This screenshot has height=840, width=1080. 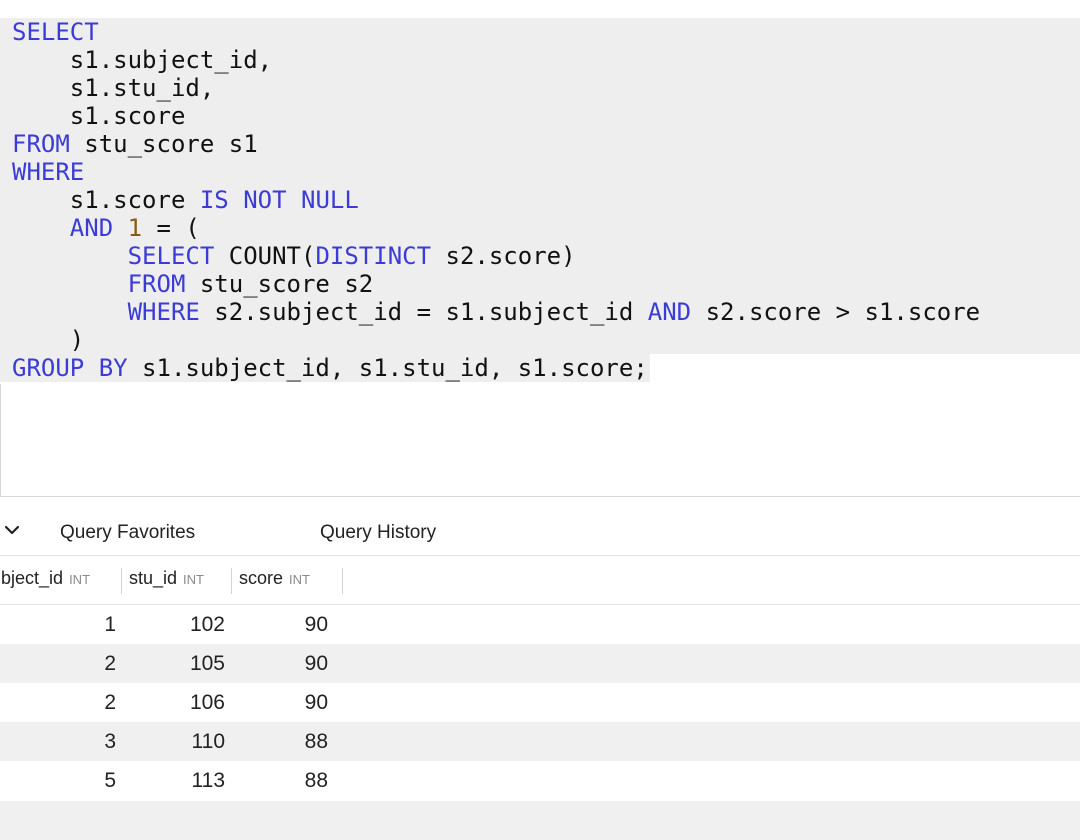 What do you see at coordinates (32, 578) in the screenshot?
I see `column-name: subject_id` at bounding box center [32, 578].